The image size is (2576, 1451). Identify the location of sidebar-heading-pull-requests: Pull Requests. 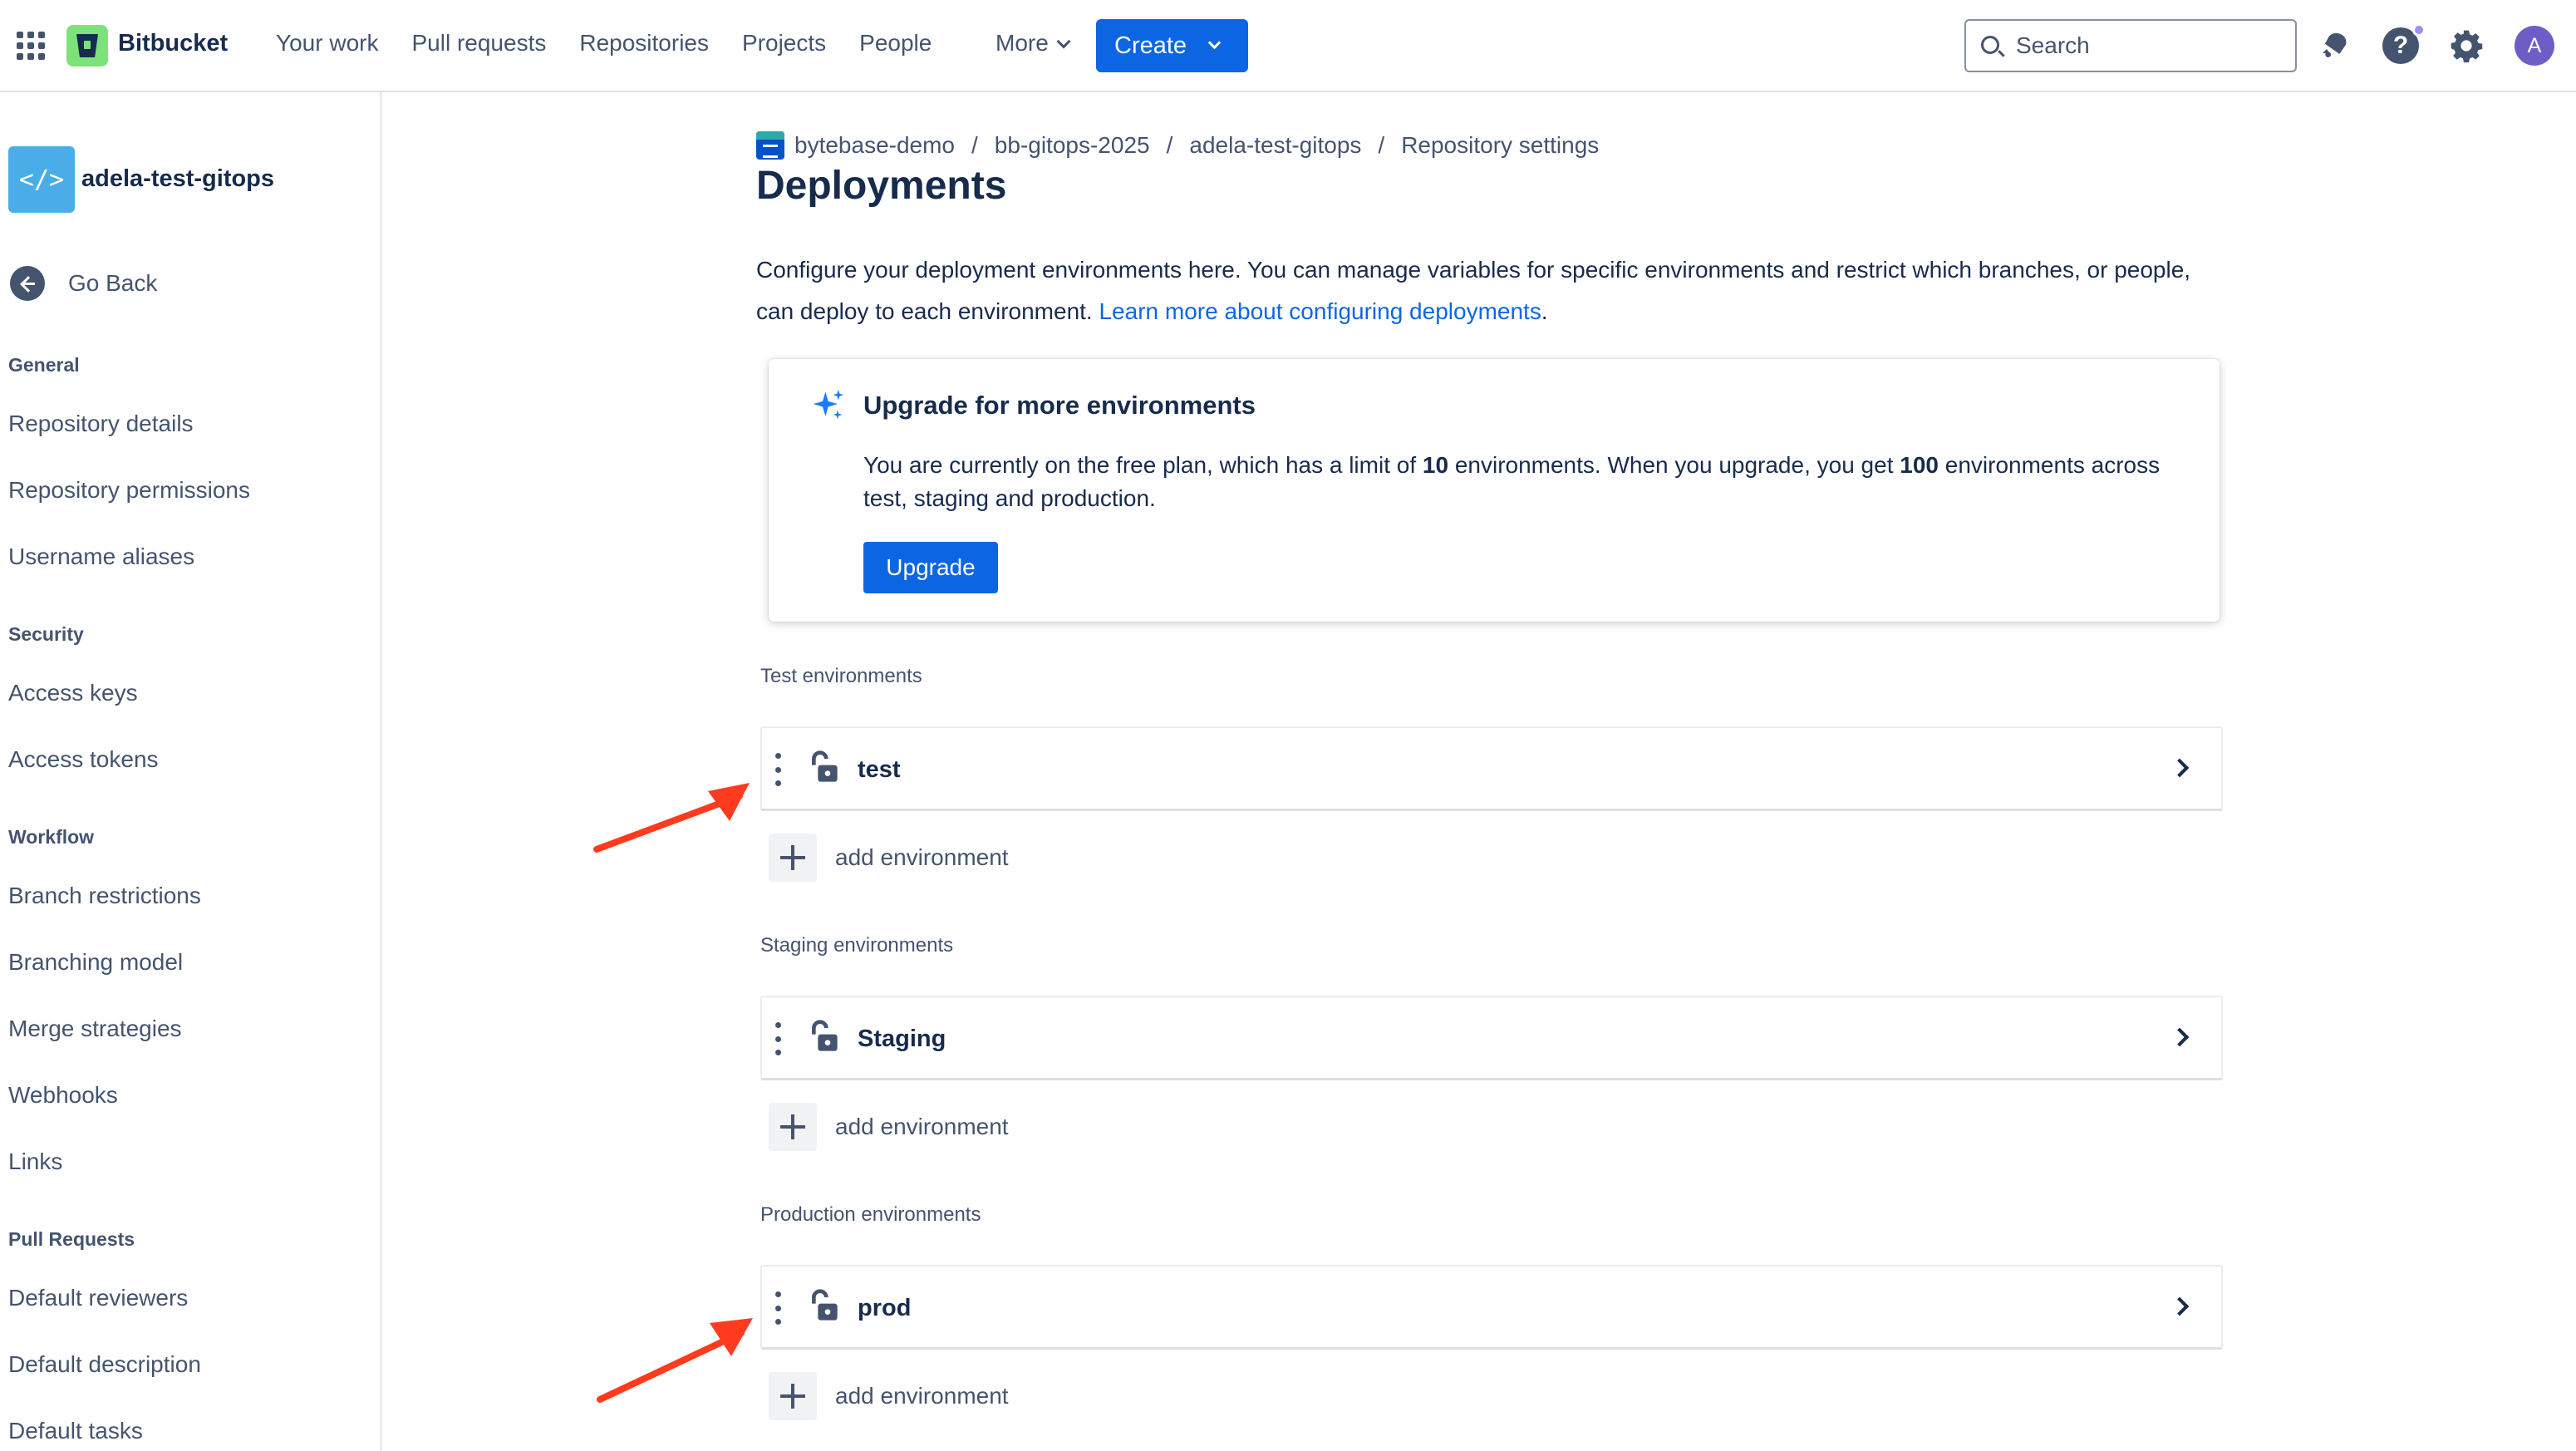
(71, 1239).